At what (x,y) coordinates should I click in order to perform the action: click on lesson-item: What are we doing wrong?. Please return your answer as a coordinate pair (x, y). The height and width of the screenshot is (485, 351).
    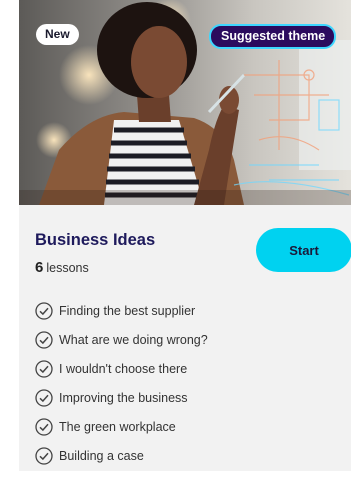
    Looking at the image, I should click on (121, 339).